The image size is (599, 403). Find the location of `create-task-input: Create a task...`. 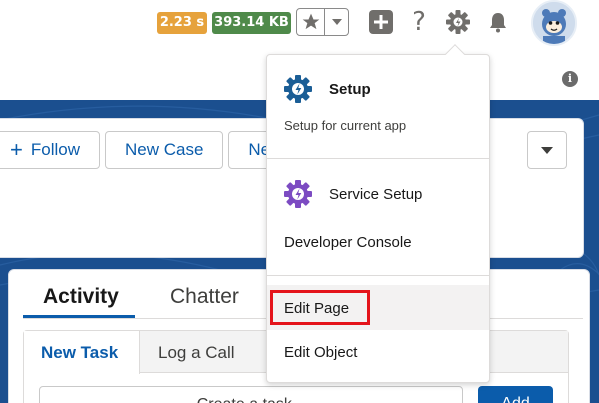

create-task-input: Create a task... is located at coordinates (251, 394).